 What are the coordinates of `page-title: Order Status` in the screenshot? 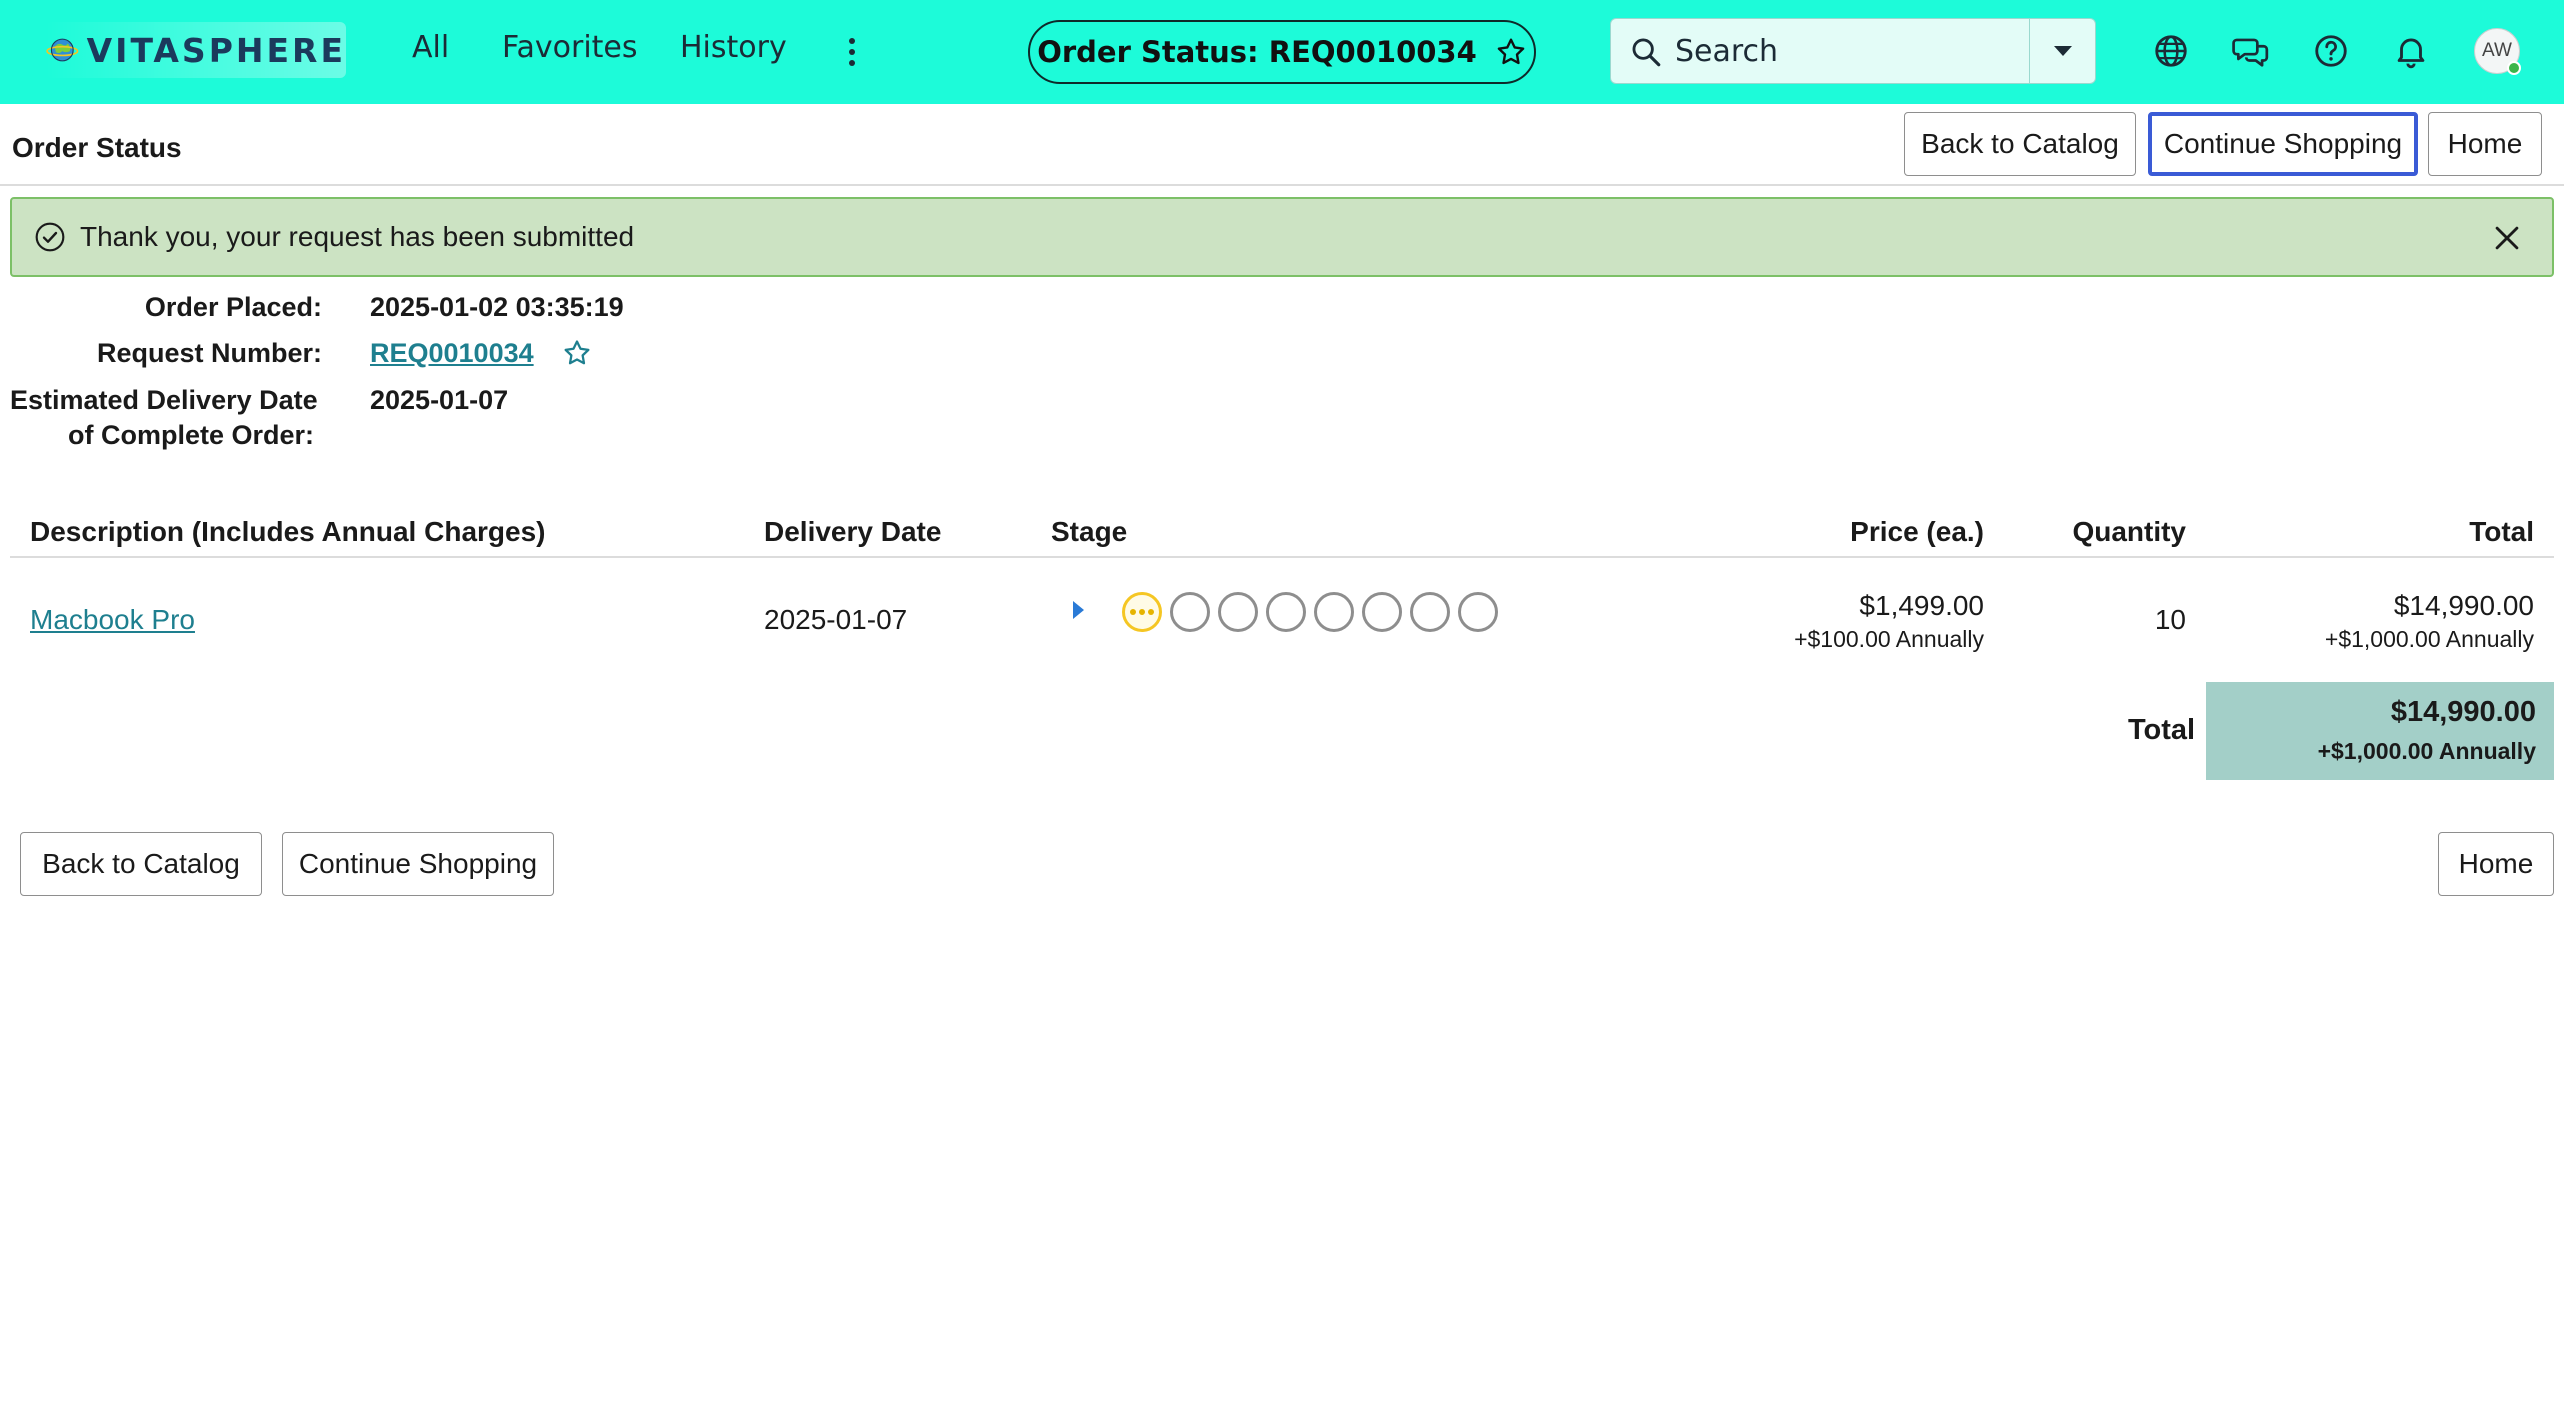 It's located at (97, 147).